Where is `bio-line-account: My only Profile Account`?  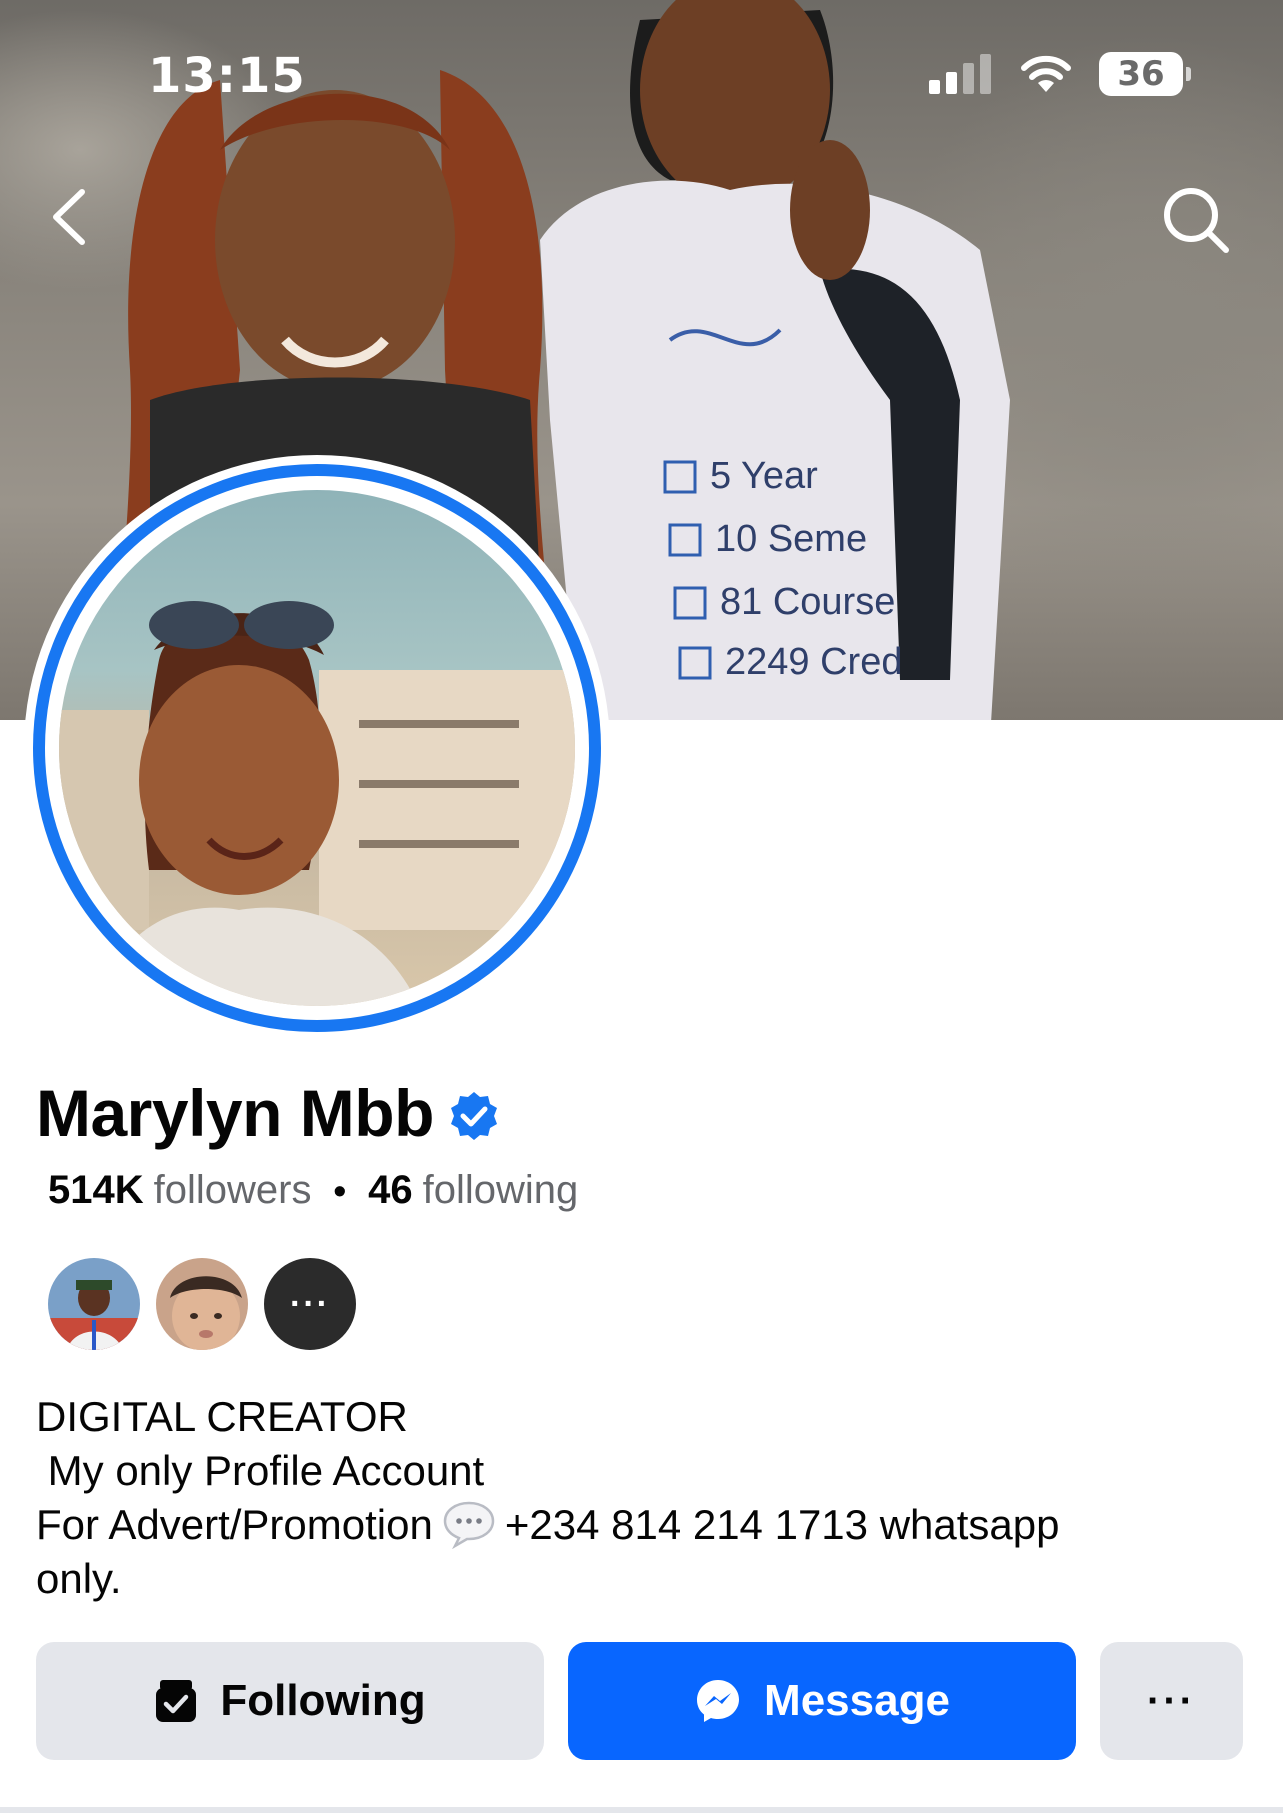 bio-line-account: My only Profile Account is located at coordinates (260, 1470).